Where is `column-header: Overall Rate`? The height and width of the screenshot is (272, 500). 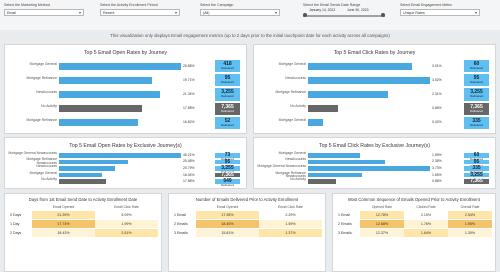
column-header: Overall Rate is located at coordinates (470, 207).